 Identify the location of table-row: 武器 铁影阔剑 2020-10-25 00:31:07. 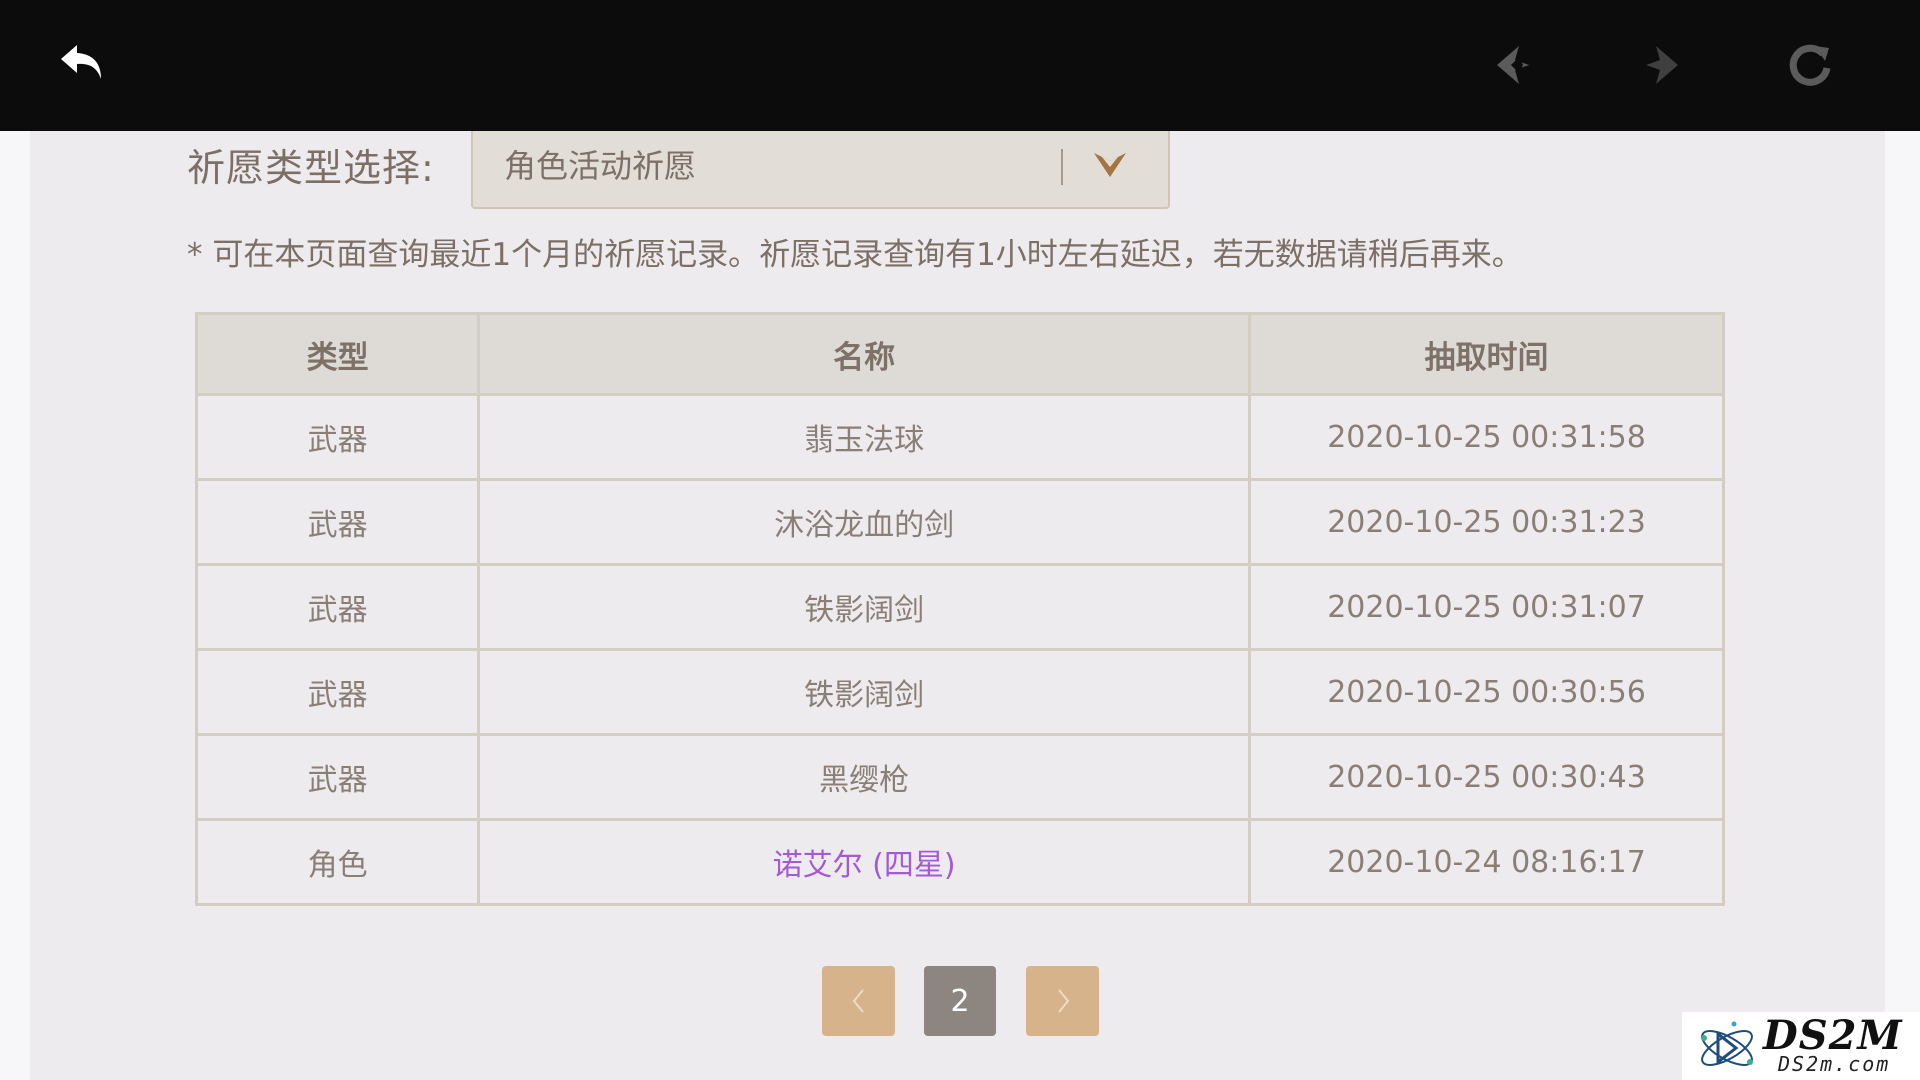
(959, 607).